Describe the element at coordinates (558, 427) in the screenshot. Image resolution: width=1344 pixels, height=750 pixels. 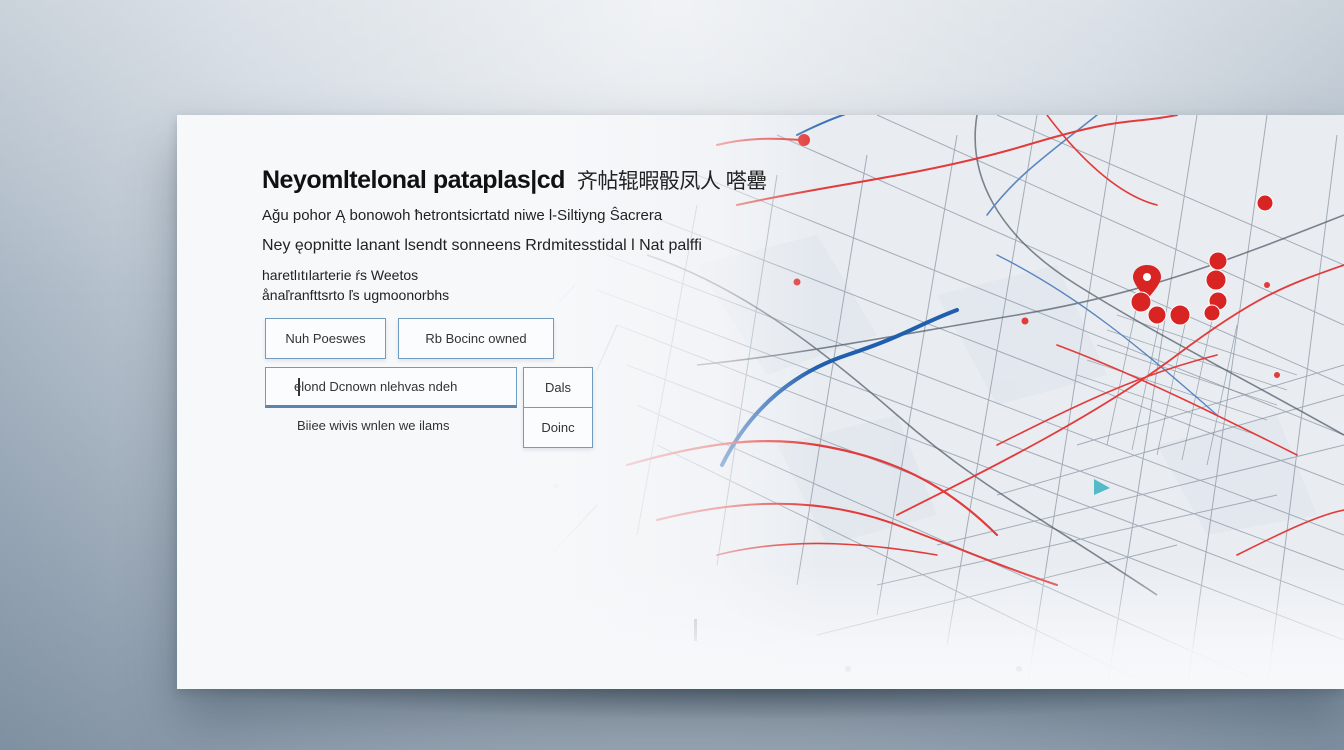
I see `doinc-button: Doinc` at that location.